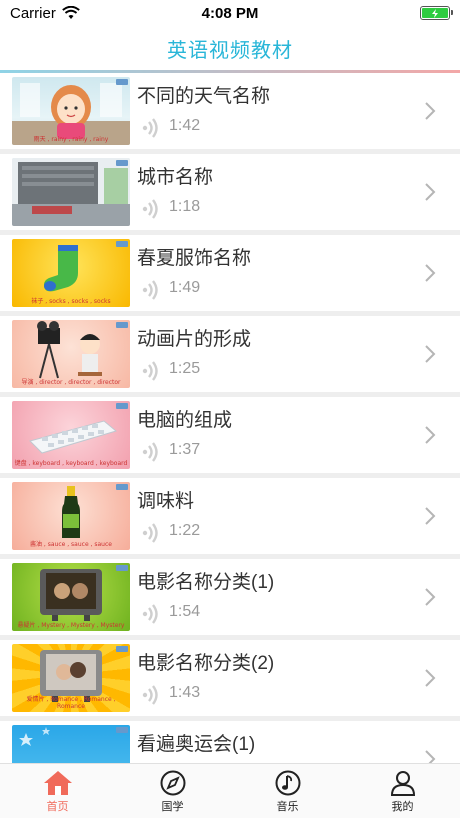 The width and height of the screenshot is (460, 818). I want to click on thumbnail-caption: 袜子 , socks , socks , socks, so click(71, 301).